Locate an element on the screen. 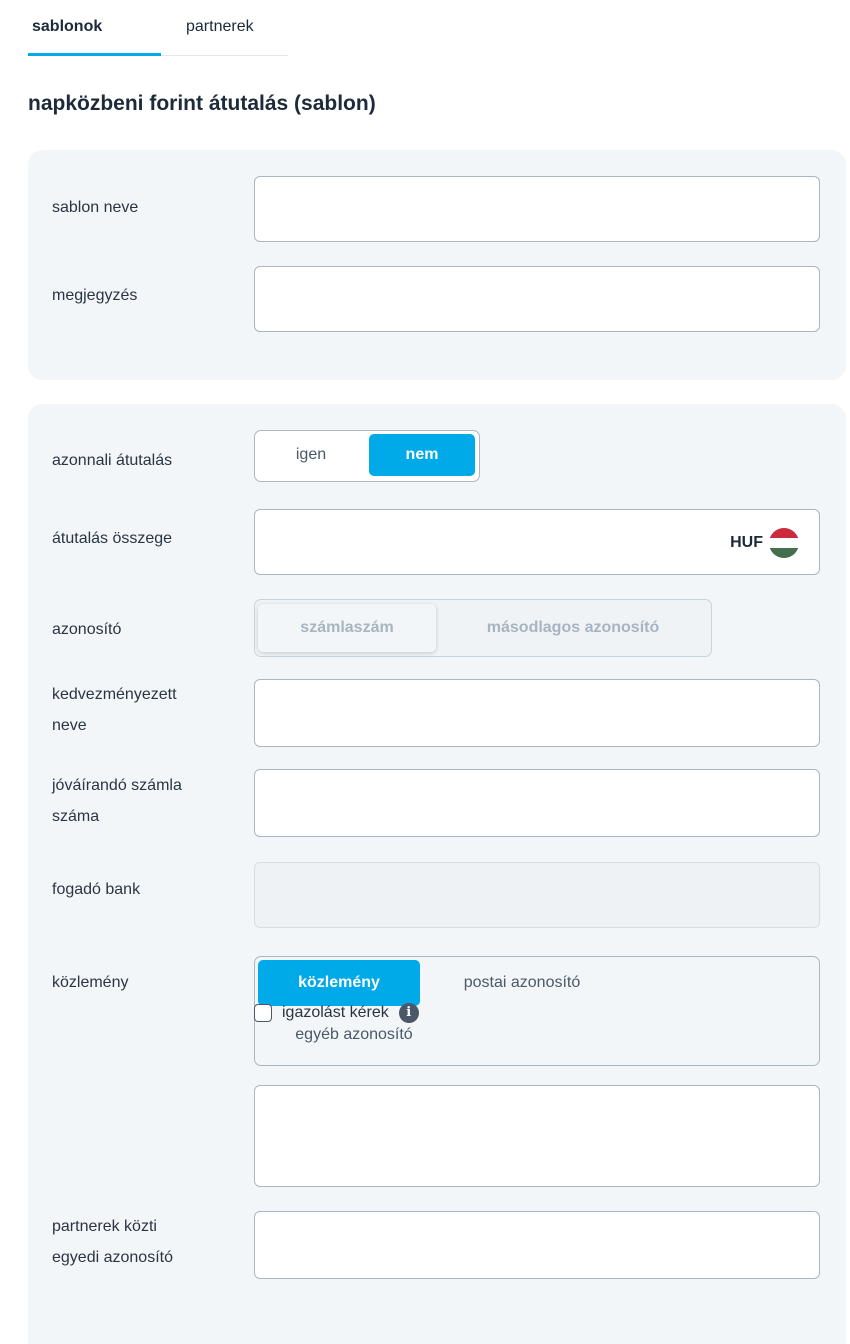 This screenshot has height=1344, width=850. account-number-label-line1: jóváírandó számla is located at coordinates (117, 785).